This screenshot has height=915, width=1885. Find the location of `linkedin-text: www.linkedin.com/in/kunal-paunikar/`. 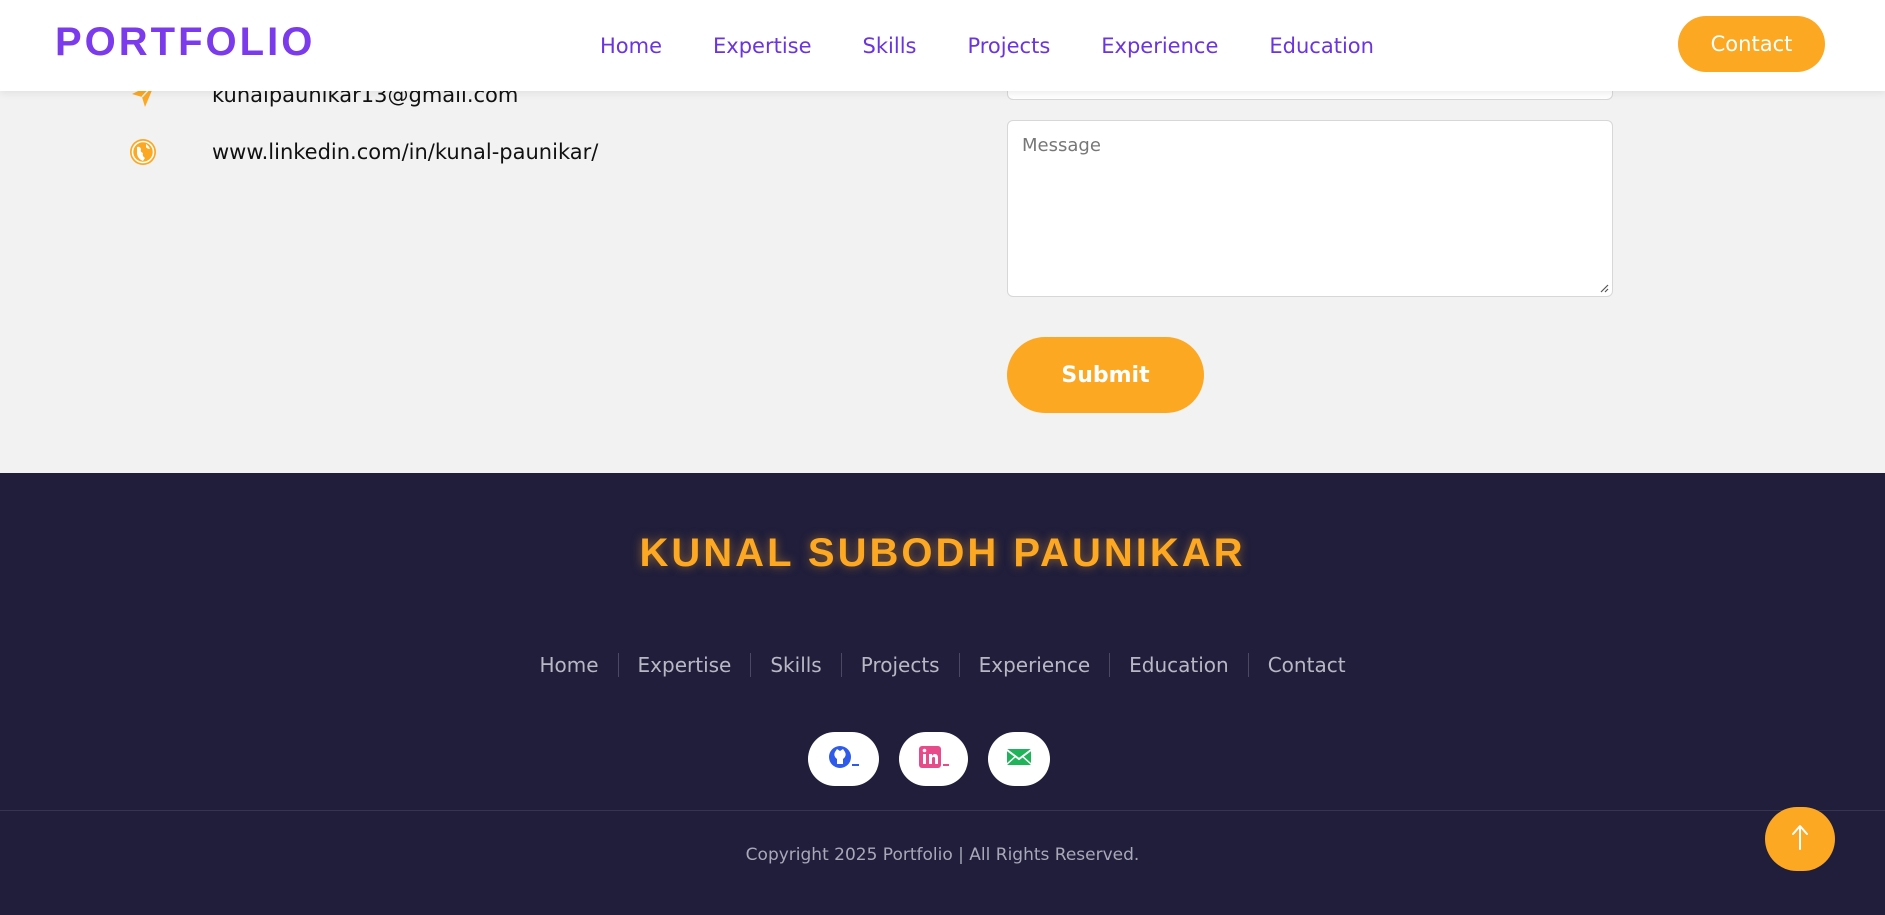

linkedin-text: www.linkedin.com/in/kunal-paunikar/ is located at coordinates (405, 152).